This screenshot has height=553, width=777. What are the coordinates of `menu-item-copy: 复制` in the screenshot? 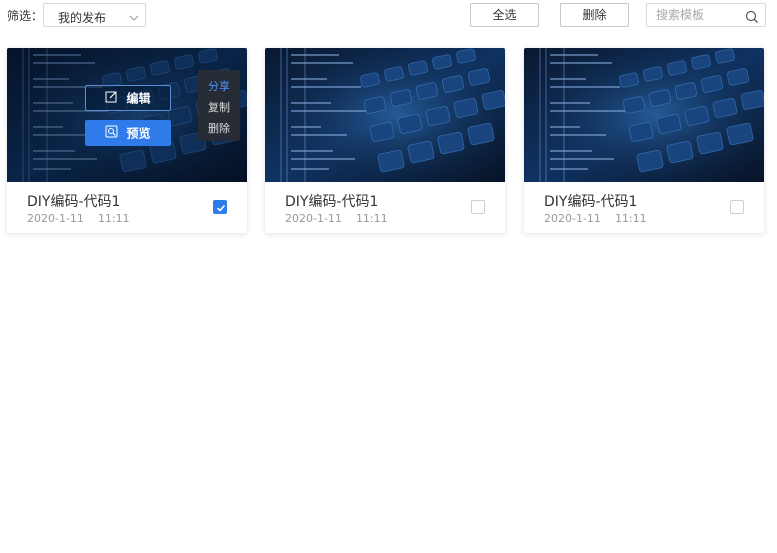 It's located at (219, 107).